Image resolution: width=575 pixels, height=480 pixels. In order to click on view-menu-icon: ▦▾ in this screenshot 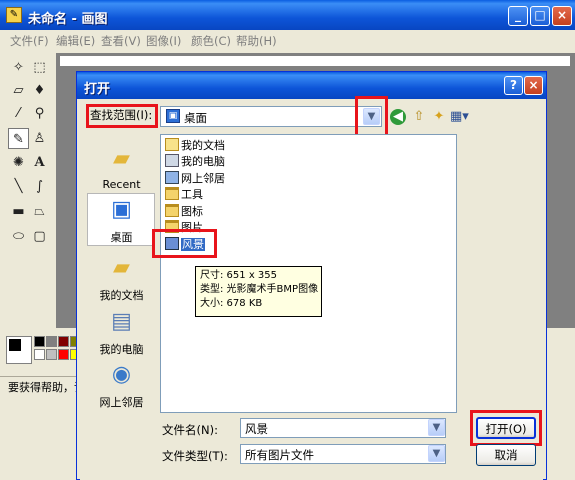, I will do `click(459, 117)`.